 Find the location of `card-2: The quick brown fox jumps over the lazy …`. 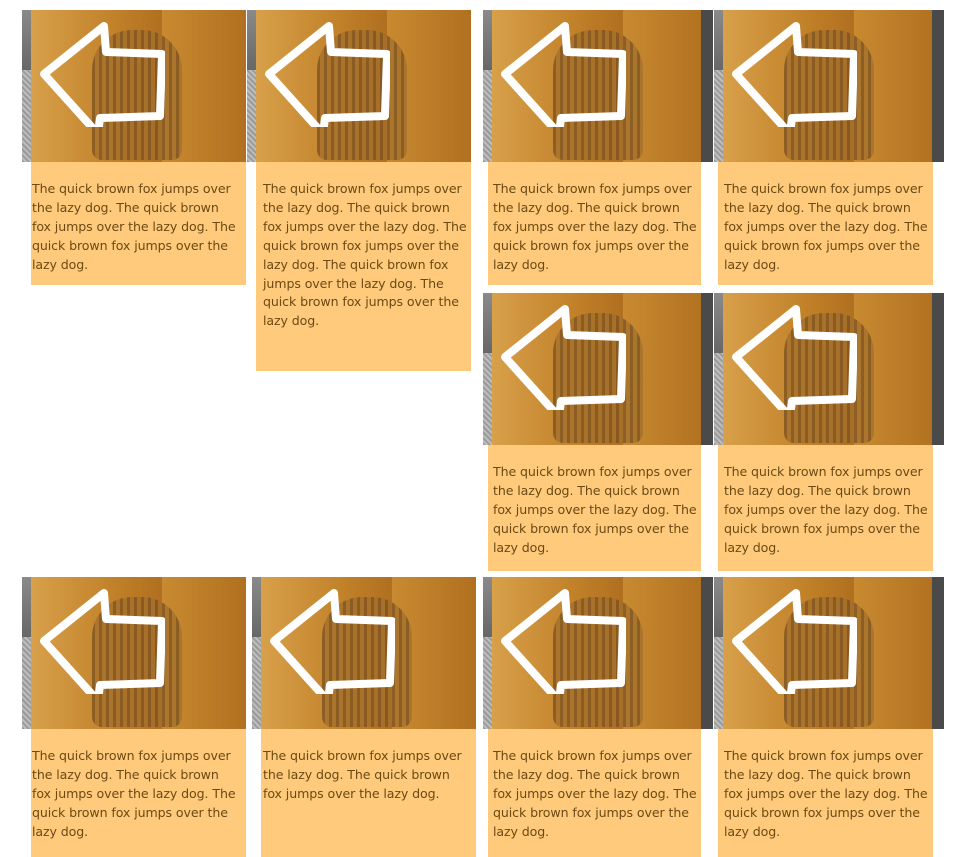

card-2: The quick brown fox jumps over the lazy … is located at coordinates (359, 190).